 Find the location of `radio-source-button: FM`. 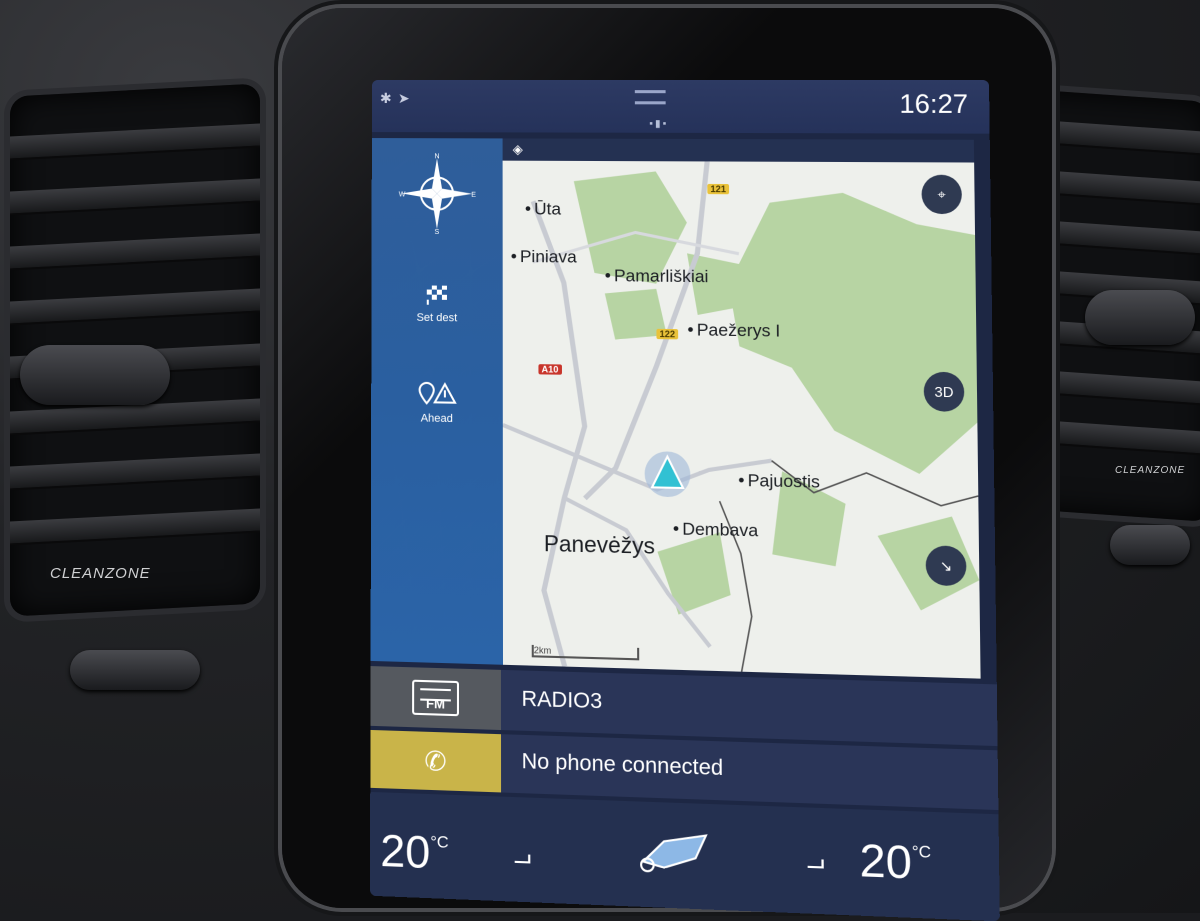

radio-source-button: FM is located at coordinates (436, 698).